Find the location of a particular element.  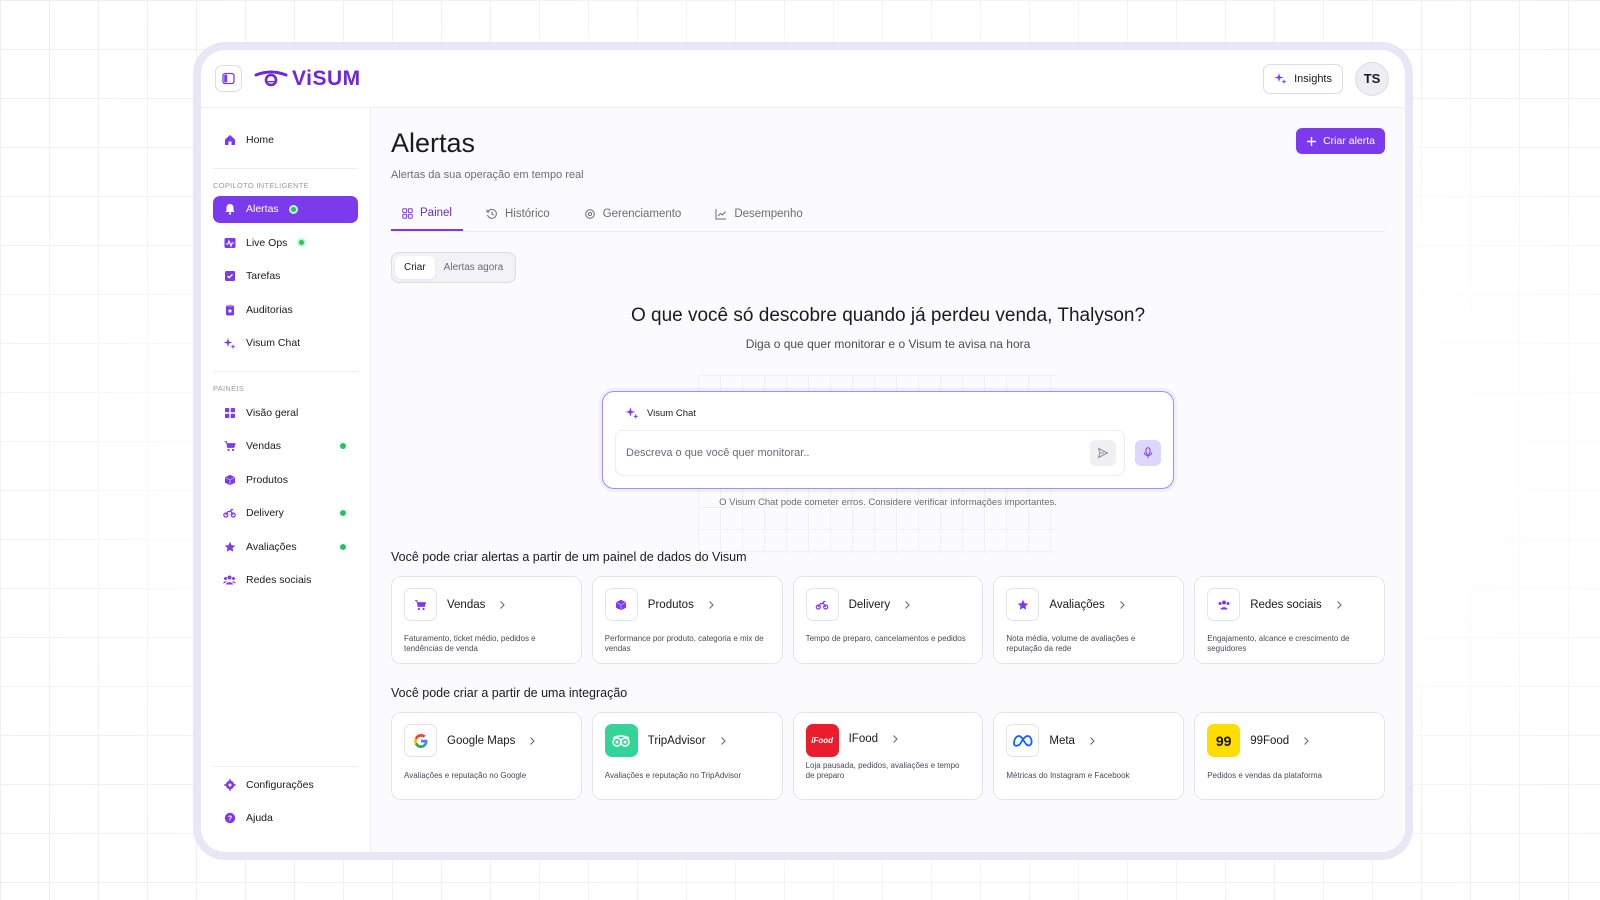

tab-label: Painel is located at coordinates (436, 213).